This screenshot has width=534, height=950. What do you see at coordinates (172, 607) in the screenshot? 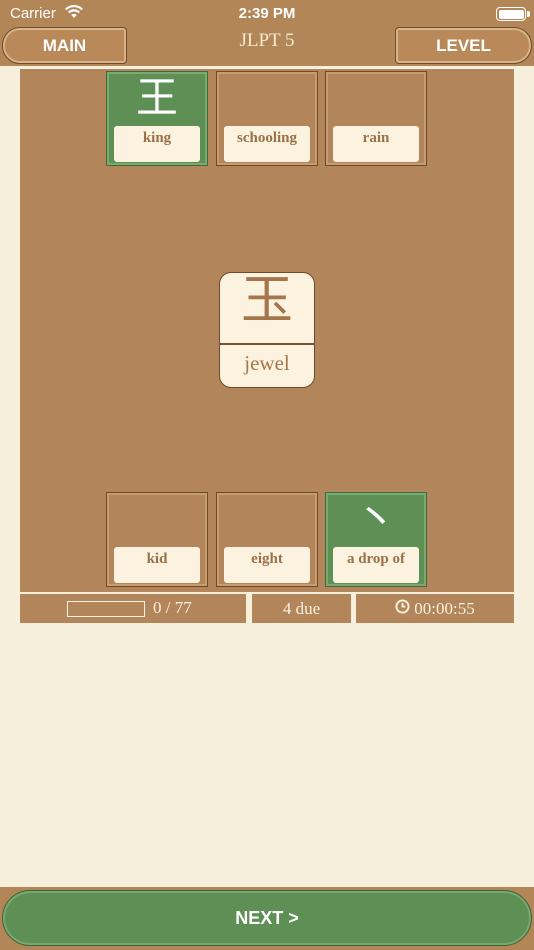
I see `progress-count: 0 / 77` at bounding box center [172, 607].